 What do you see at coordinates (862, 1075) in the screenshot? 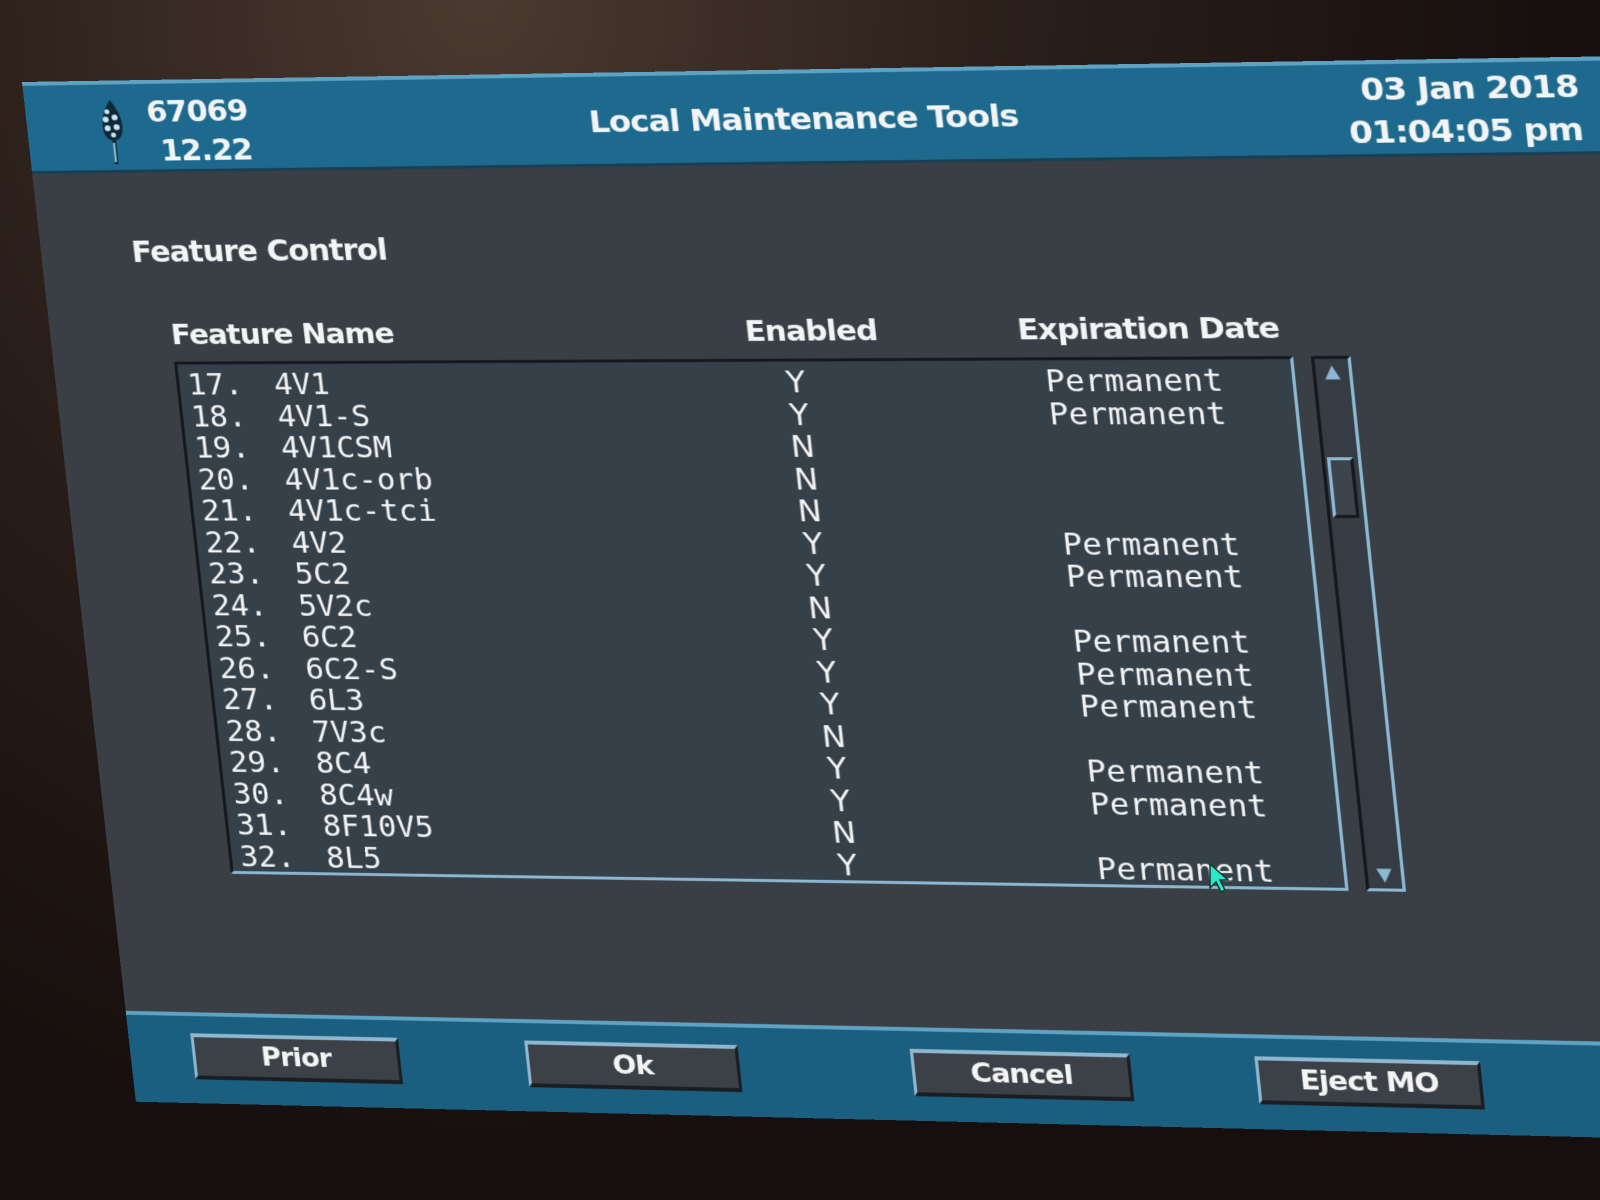
I see `button-bar: Prior Ok Cancel Eject MO` at bounding box center [862, 1075].